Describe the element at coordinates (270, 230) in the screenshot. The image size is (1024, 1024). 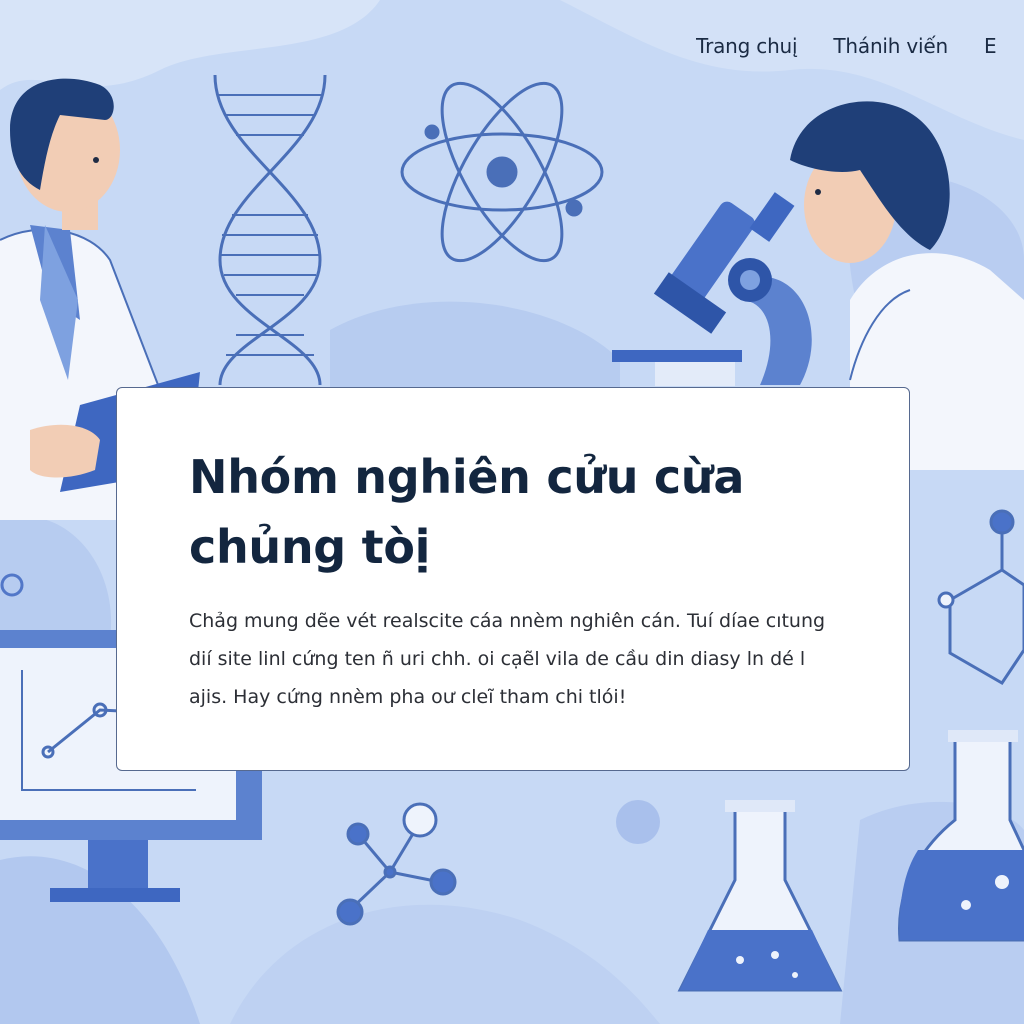
I see `dna-icon` at that location.